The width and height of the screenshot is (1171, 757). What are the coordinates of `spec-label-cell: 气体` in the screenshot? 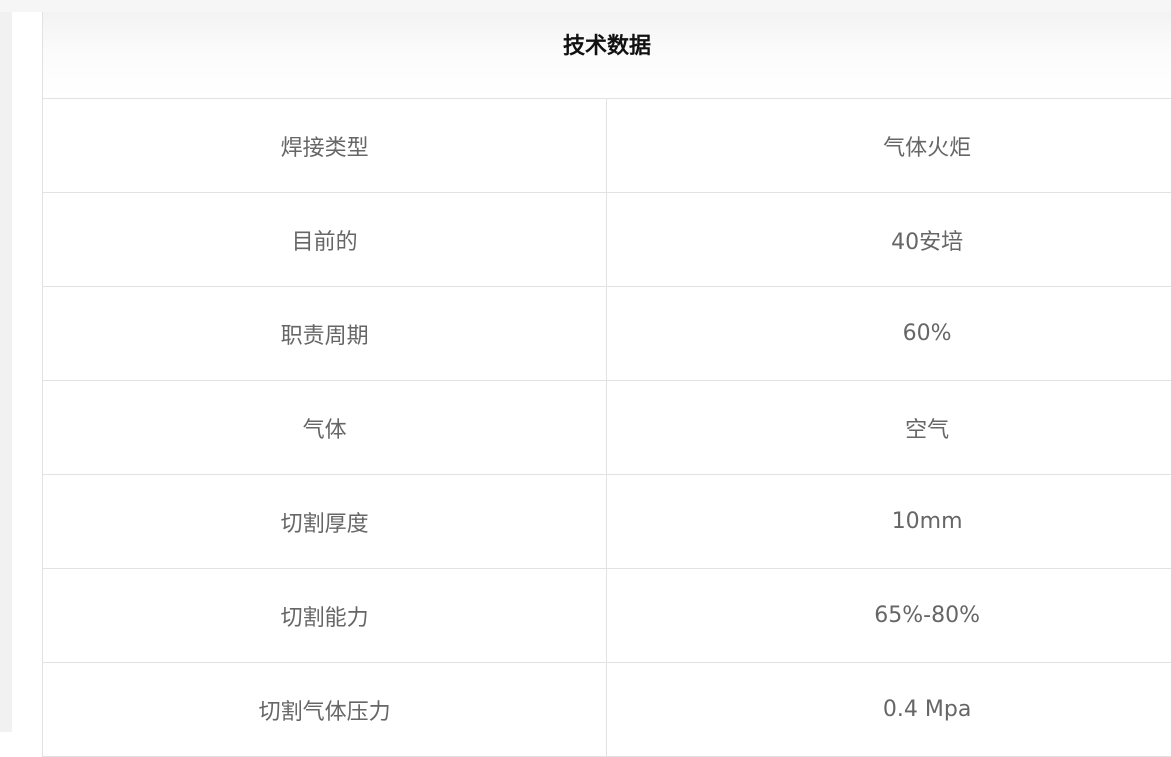 It's located at (325, 428).